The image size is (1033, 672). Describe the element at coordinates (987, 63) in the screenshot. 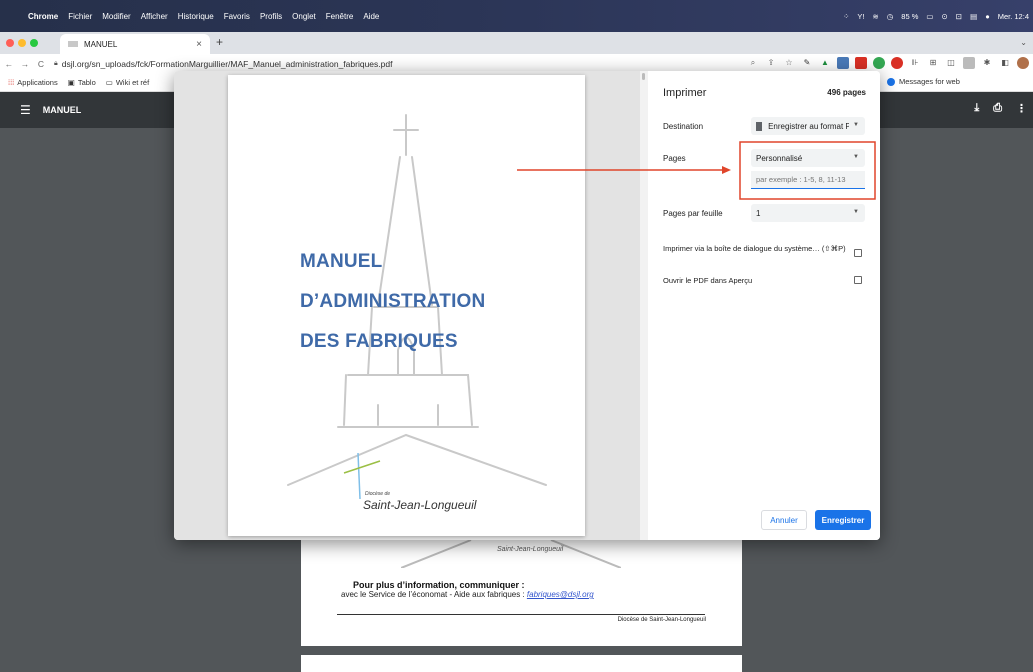

I see `puzzle-icon: ✱` at that location.